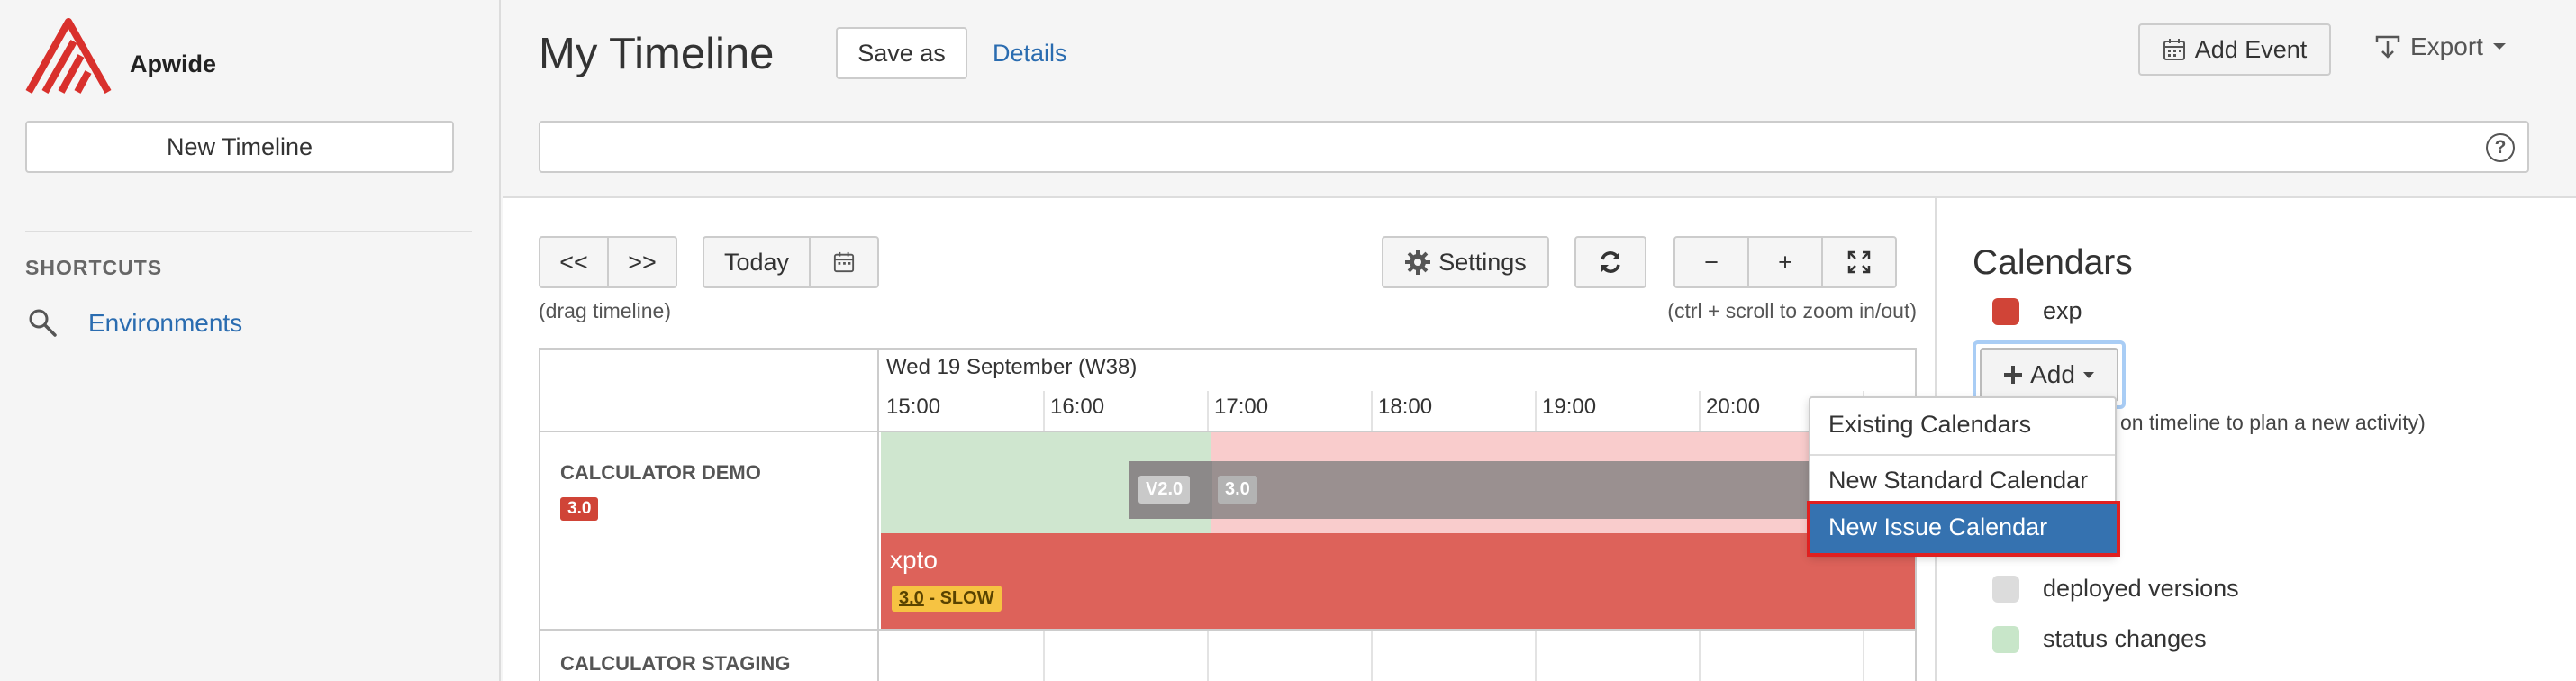 This screenshot has width=2576, height=681. Describe the element at coordinates (1958, 481) in the screenshot. I see `menu-item-new-standard-calendar: New Standard Calendar` at that location.